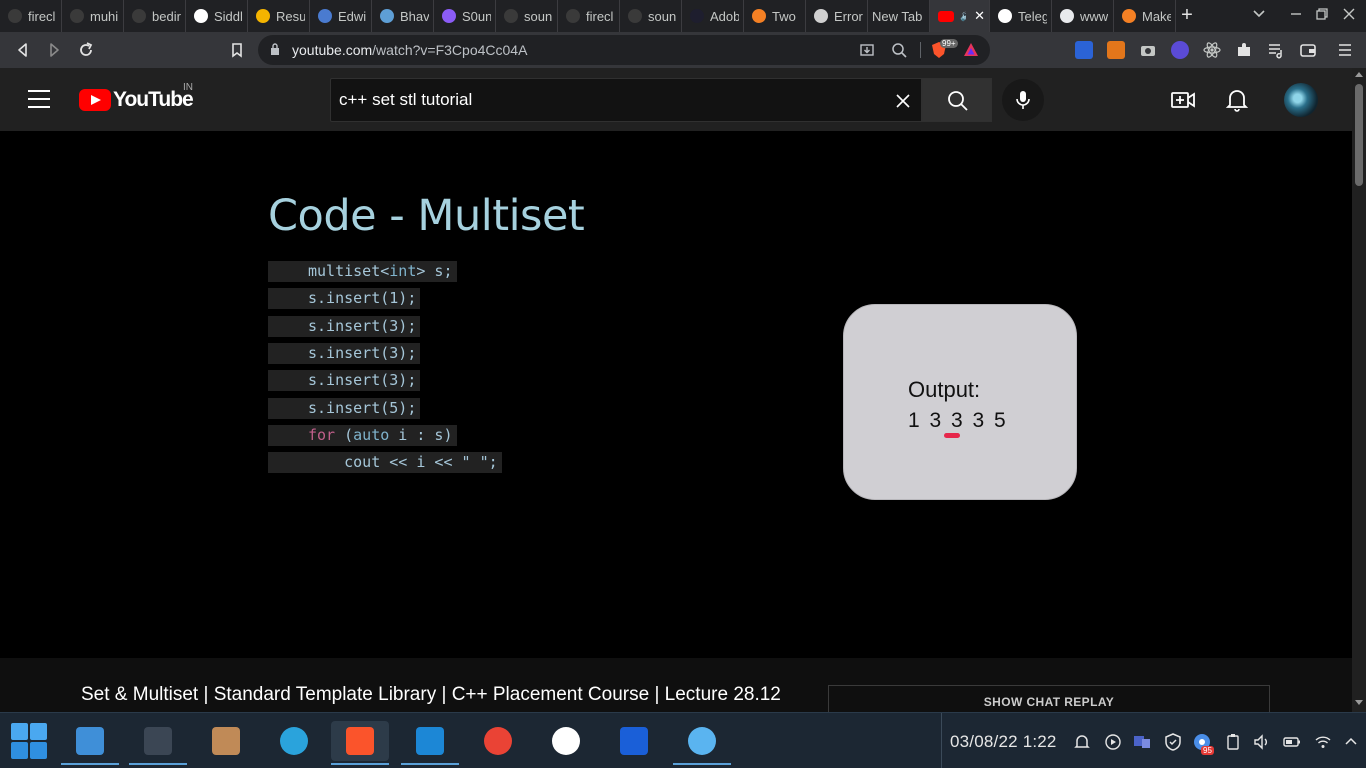  What do you see at coordinates (86, 50) in the screenshot?
I see `reload-icon` at bounding box center [86, 50].